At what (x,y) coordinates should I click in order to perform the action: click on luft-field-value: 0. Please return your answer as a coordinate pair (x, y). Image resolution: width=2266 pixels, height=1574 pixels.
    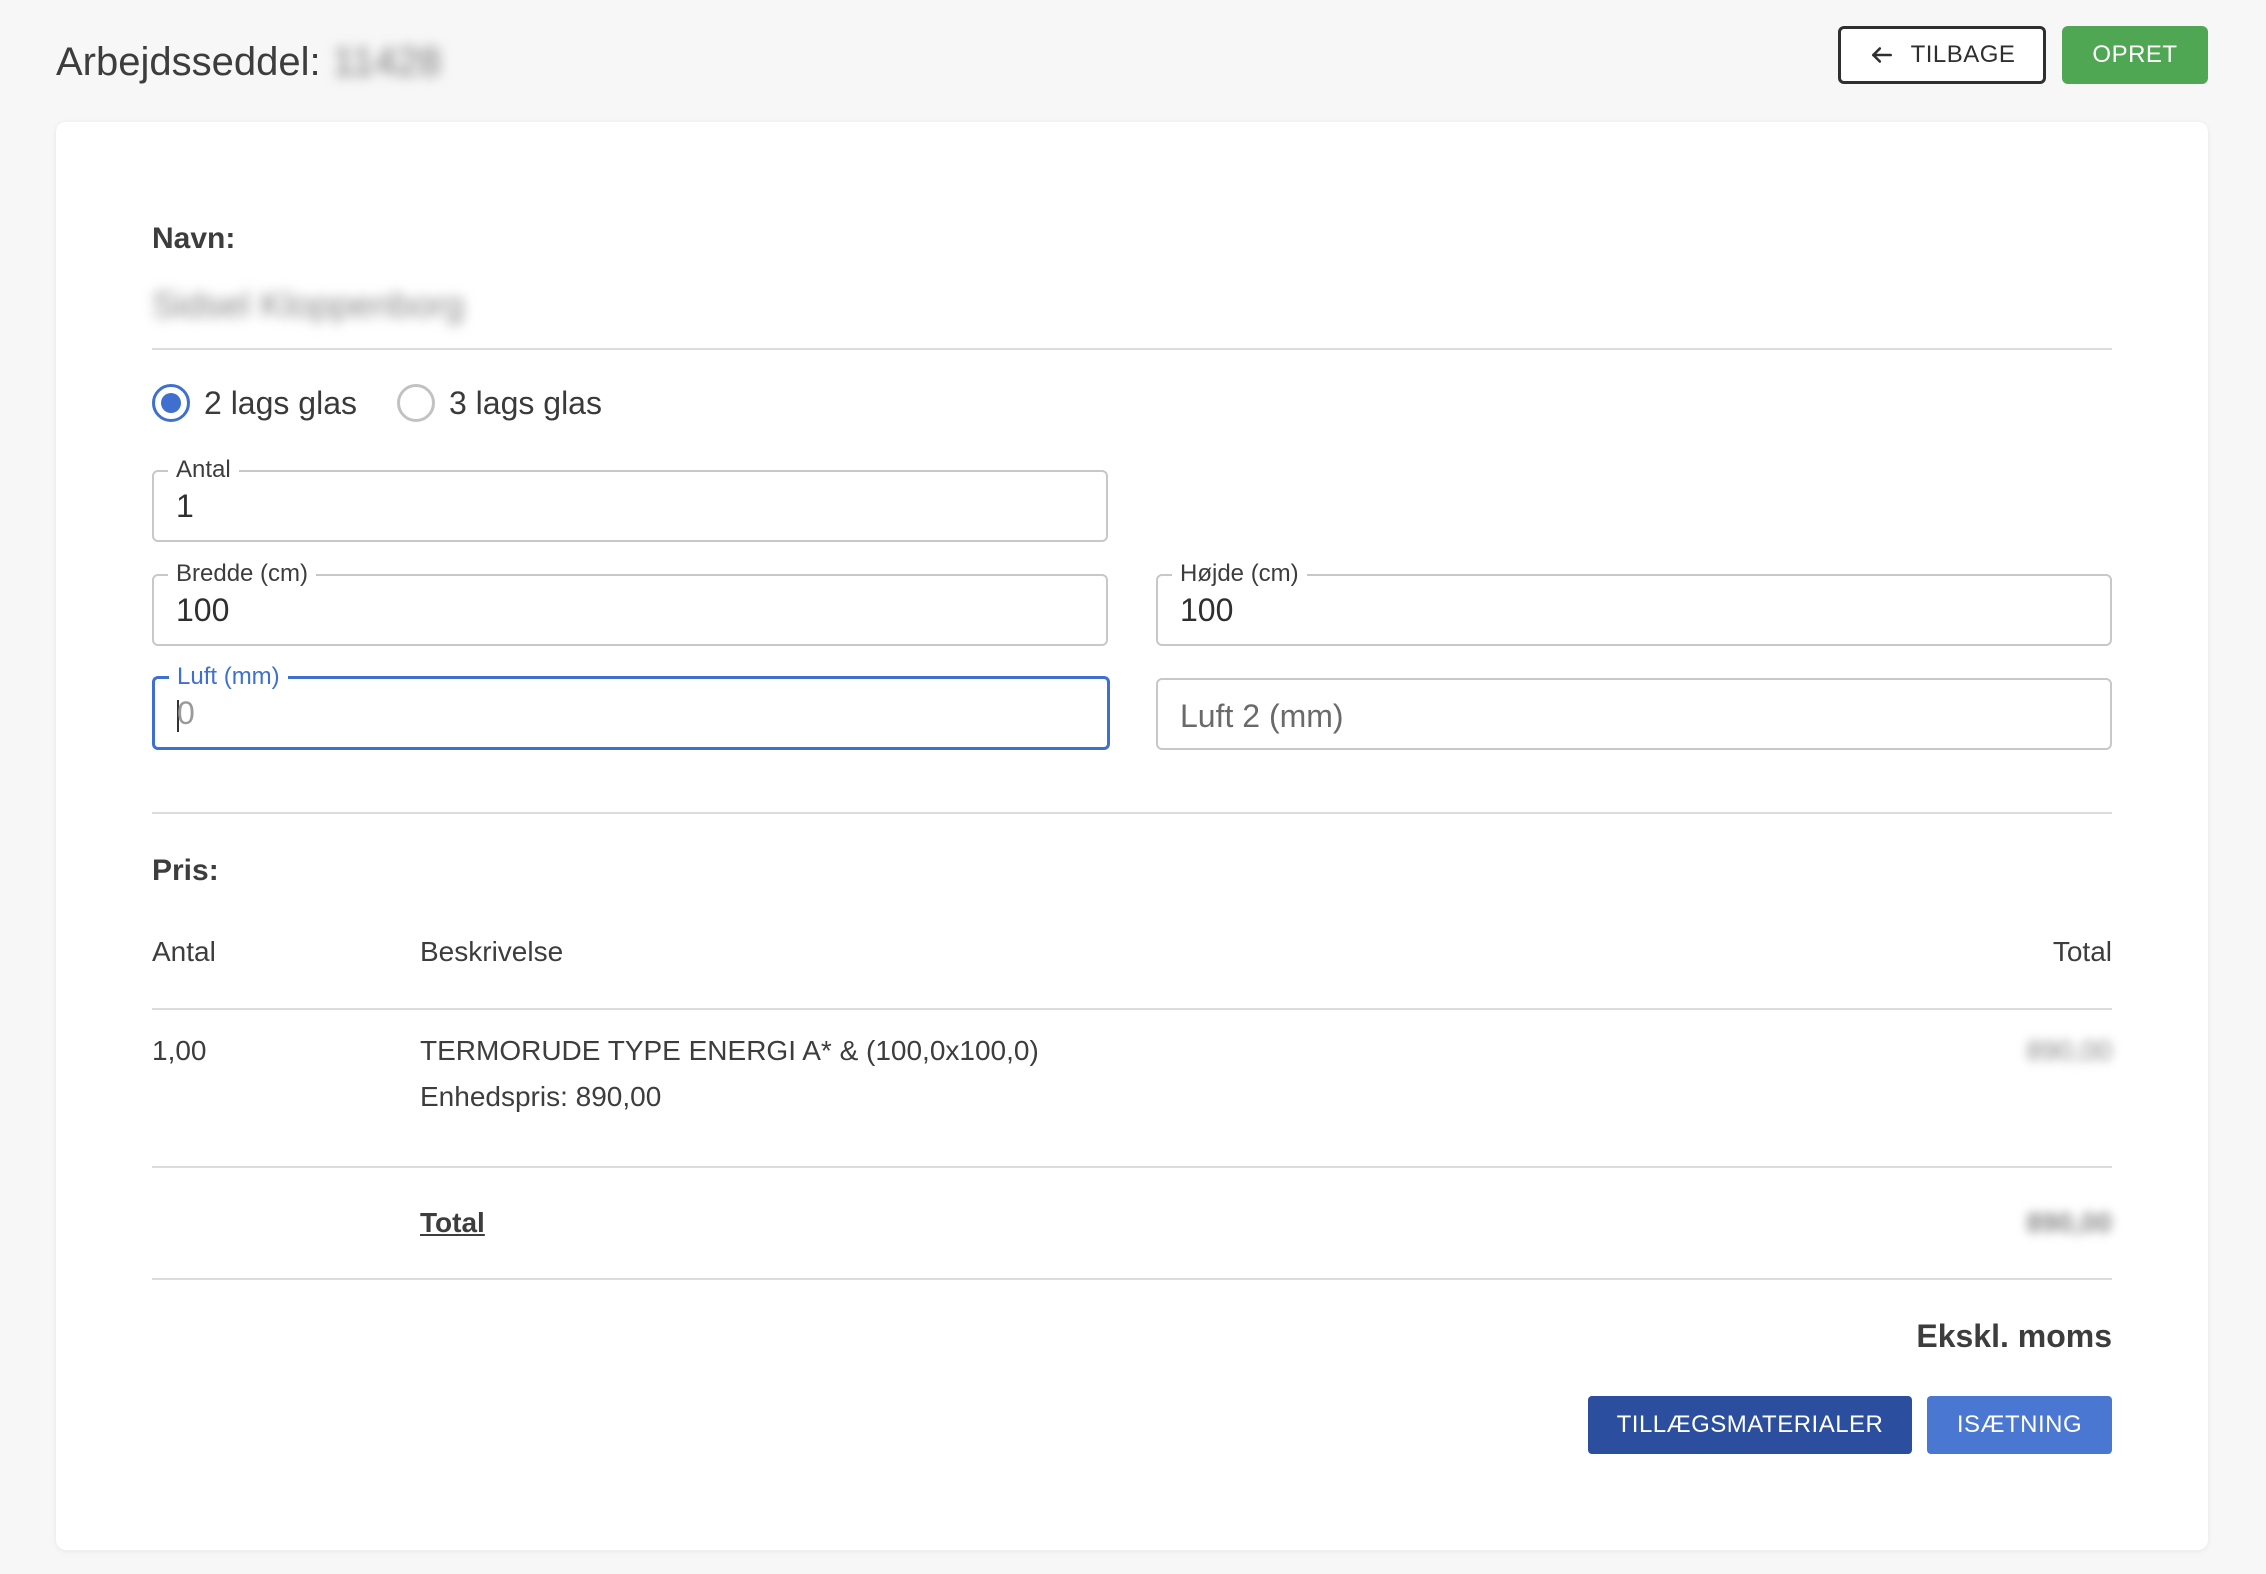
    Looking at the image, I should click on (186, 713).